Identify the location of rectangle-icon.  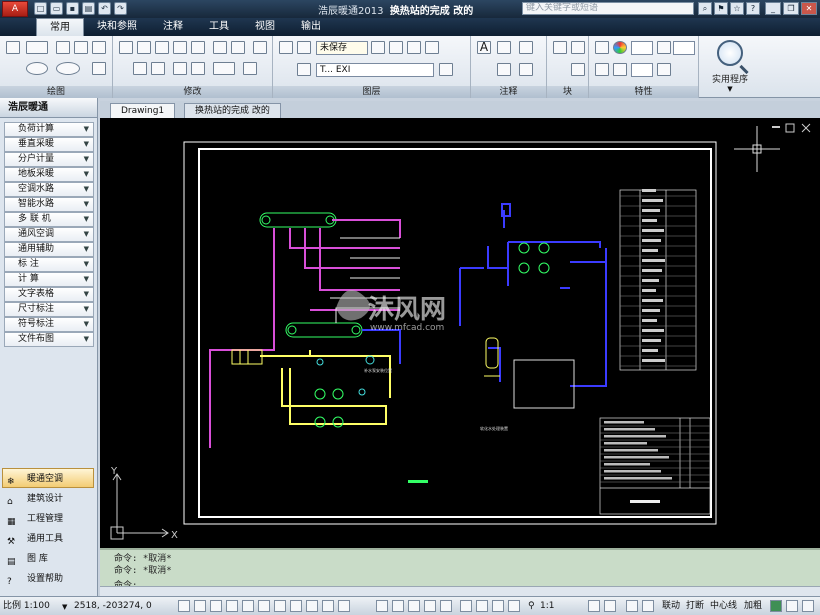
(81, 47).